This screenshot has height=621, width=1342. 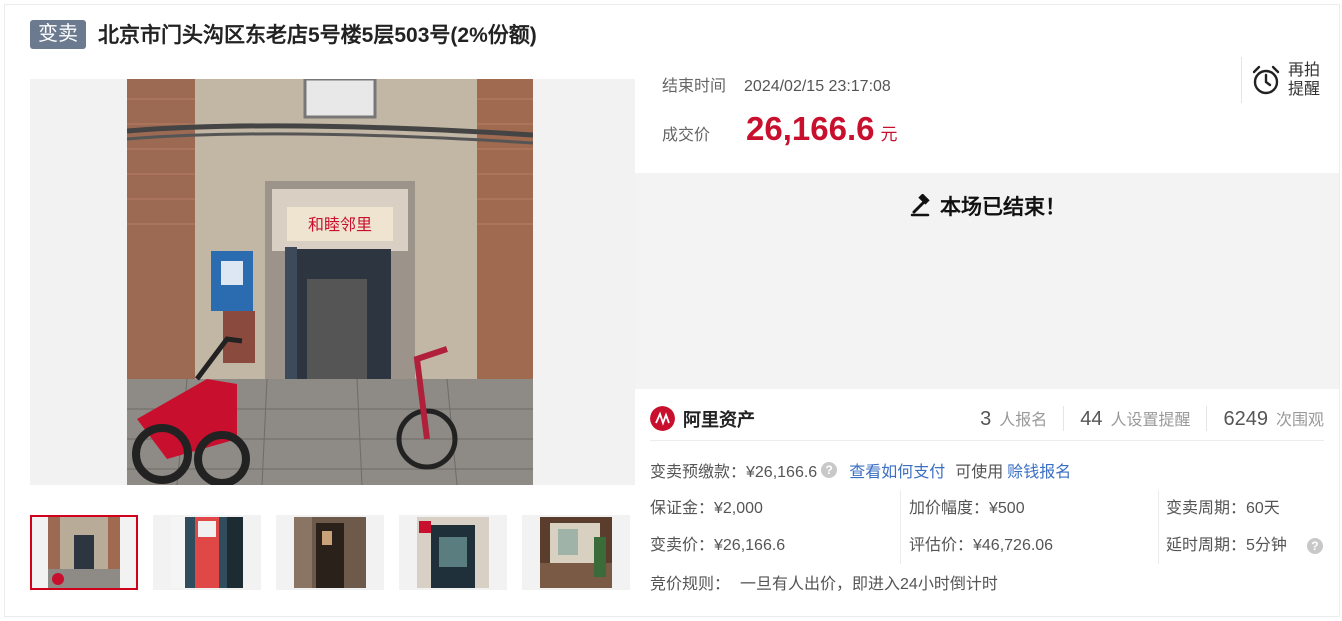 I want to click on stat-views: 6249 次围观, so click(x=1265, y=418).